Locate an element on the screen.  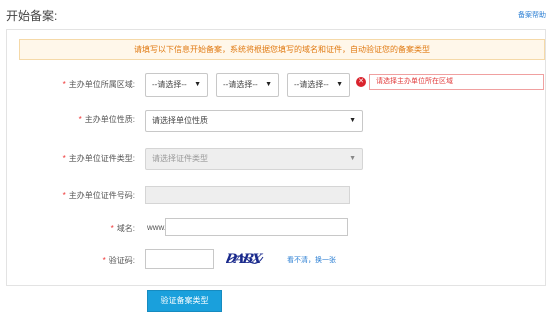
district-select-value: --请选择-- is located at coordinates (311, 84).